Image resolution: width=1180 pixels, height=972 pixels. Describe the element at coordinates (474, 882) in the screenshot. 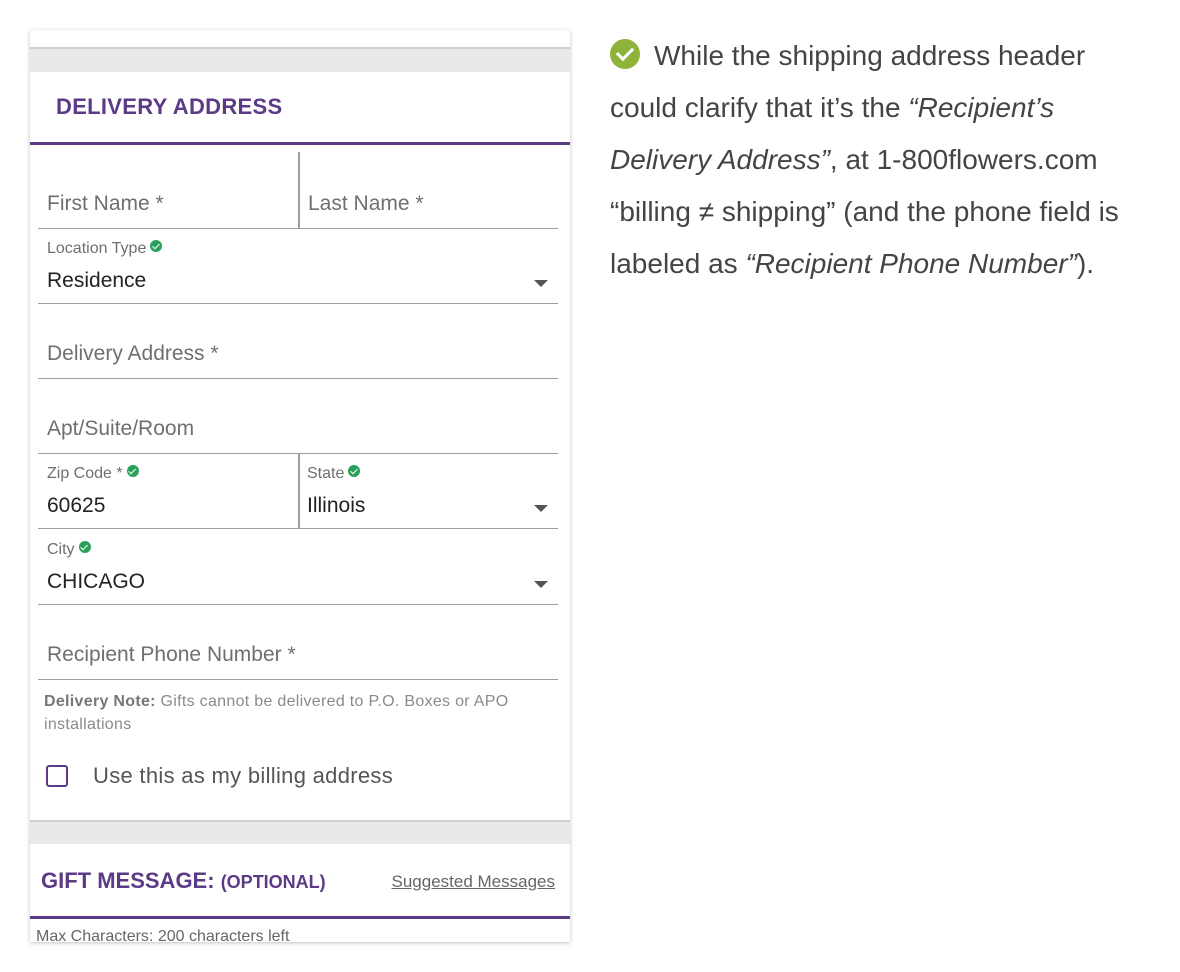

I see `suggested-messages-link: Suggested Messages` at that location.